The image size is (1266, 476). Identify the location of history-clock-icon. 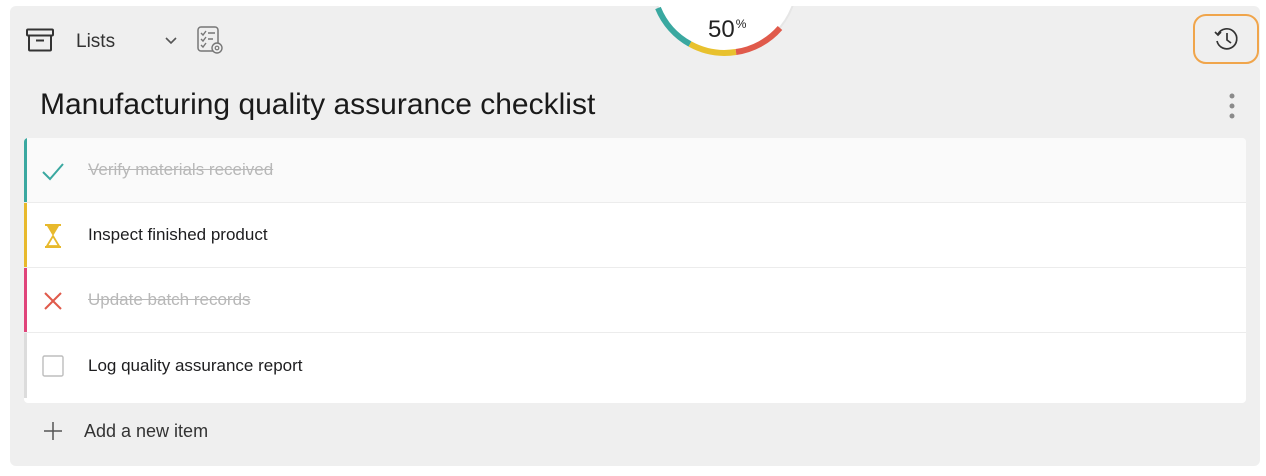
(1226, 38).